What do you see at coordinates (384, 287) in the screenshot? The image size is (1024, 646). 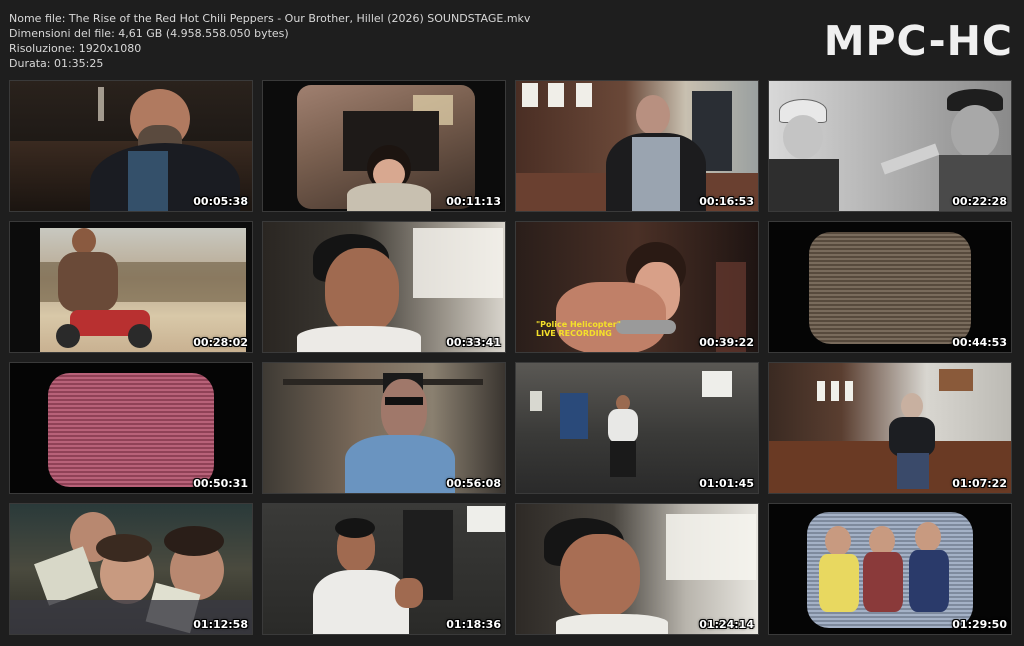 I see `thumbnail-6: 00:33:41` at bounding box center [384, 287].